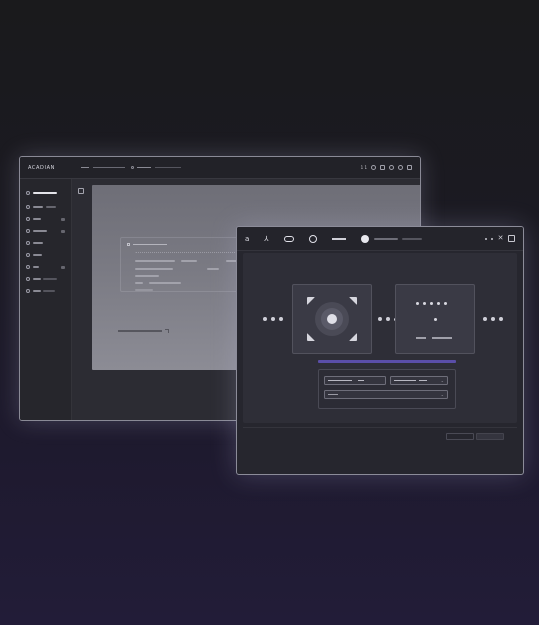  What do you see at coordinates (385, 238) in the screenshot?
I see `repo-label` at bounding box center [385, 238].